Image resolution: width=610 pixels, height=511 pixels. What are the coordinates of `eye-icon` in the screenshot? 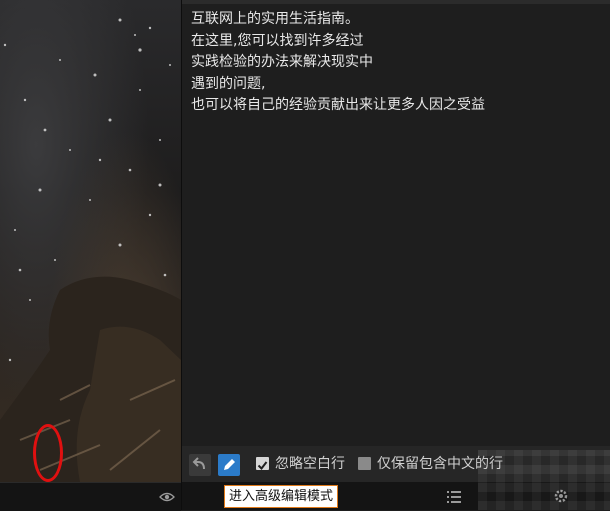 It's located at (167, 497).